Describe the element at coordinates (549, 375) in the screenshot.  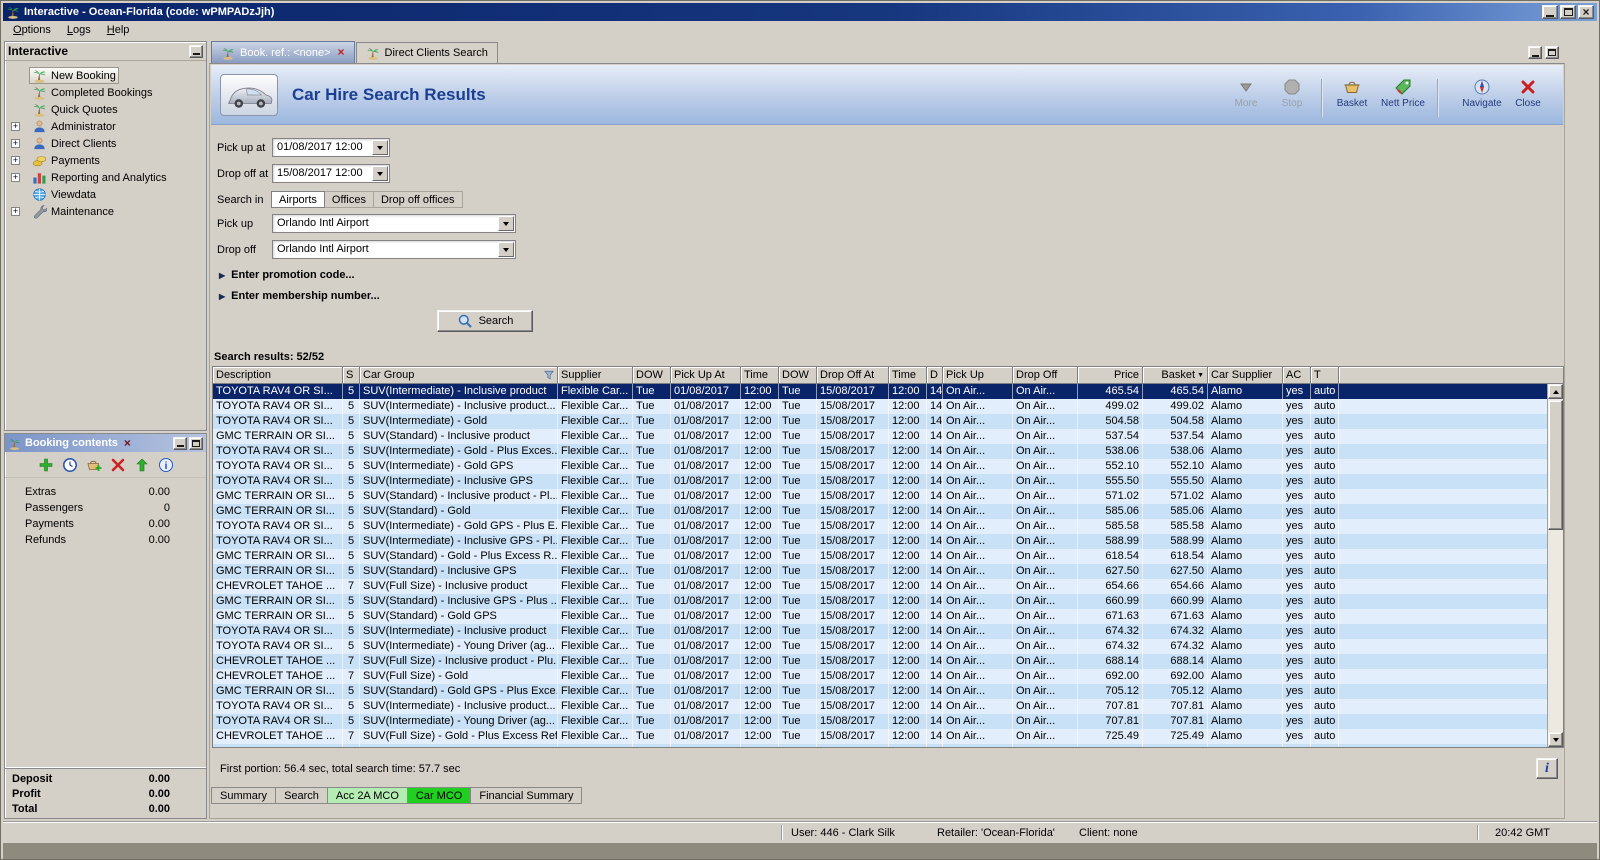
I see `filter-icon` at that location.